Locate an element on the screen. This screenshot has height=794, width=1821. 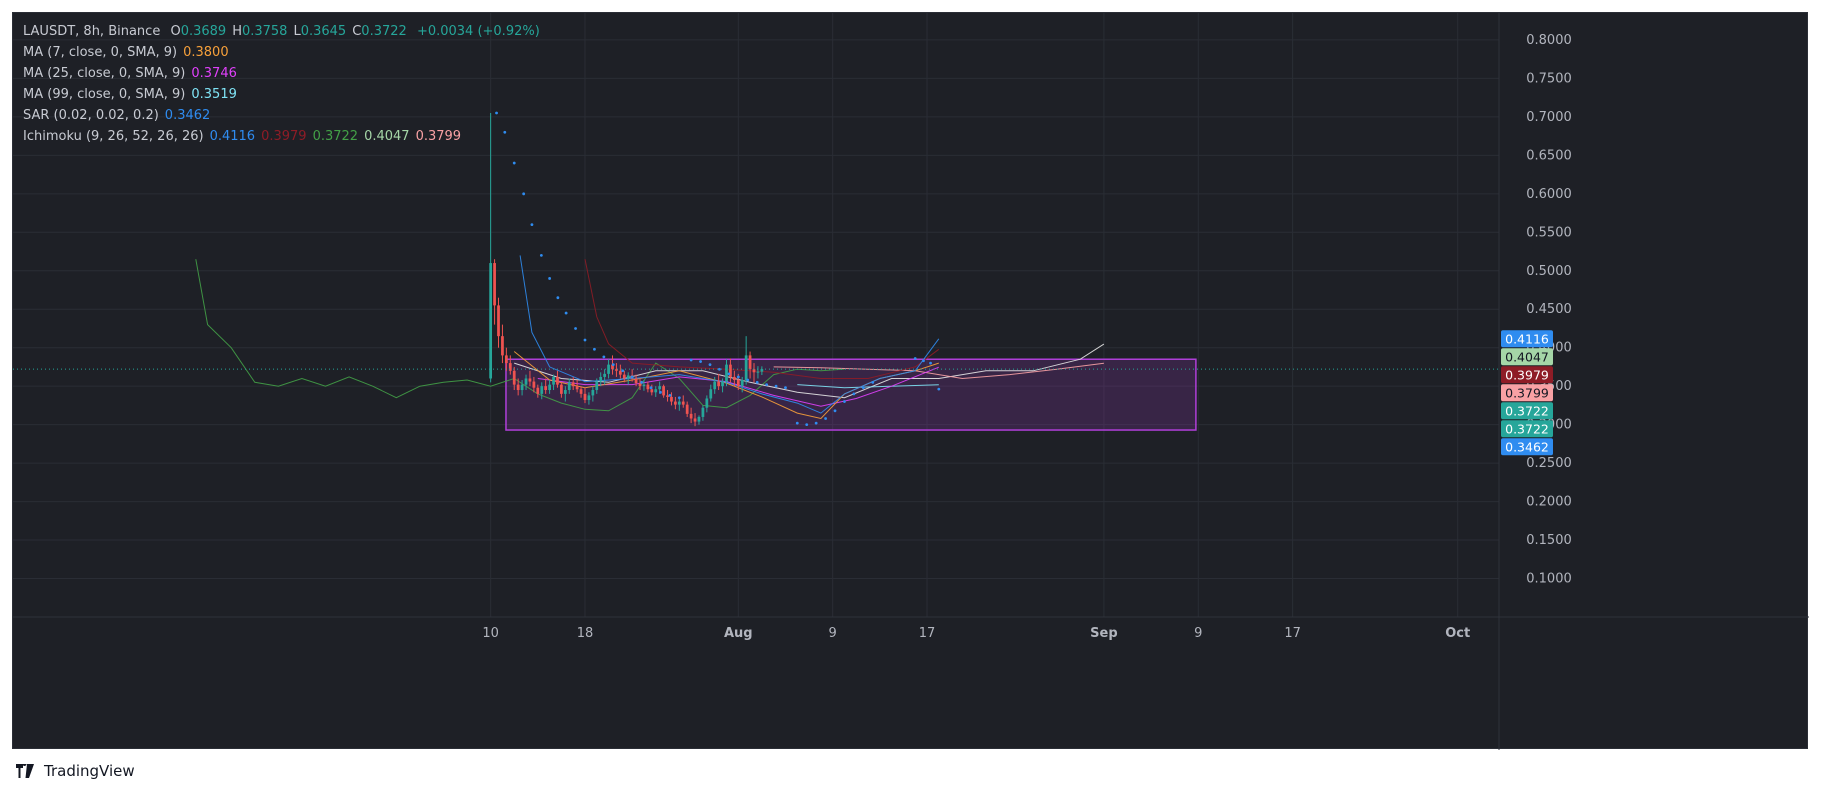
y-tick-label: 0.2500 is located at coordinates (1549, 463).